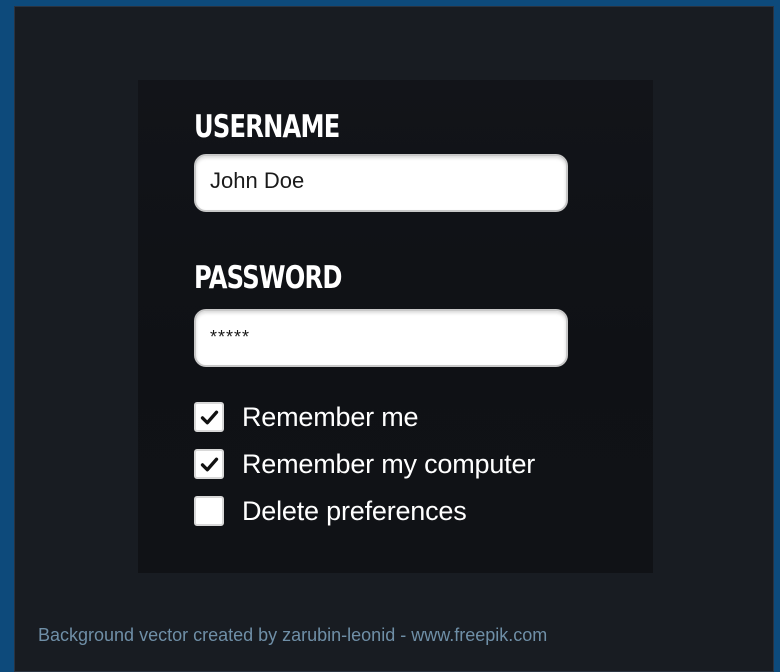 This screenshot has height=672, width=780. What do you see at coordinates (209, 511) in the screenshot?
I see `delete-preferences-checkbox` at bounding box center [209, 511].